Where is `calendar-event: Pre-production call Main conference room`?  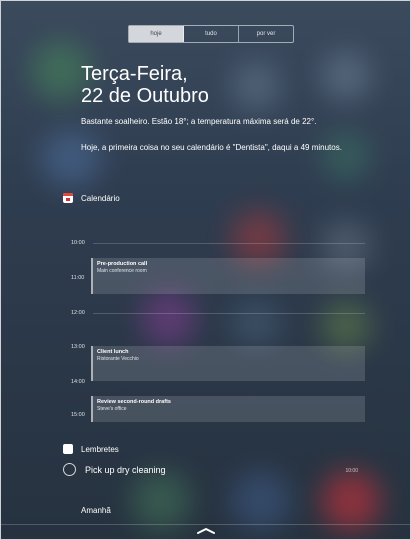 calendar-event: Pre-production call Main conference room is located at coordinates (228, 276).